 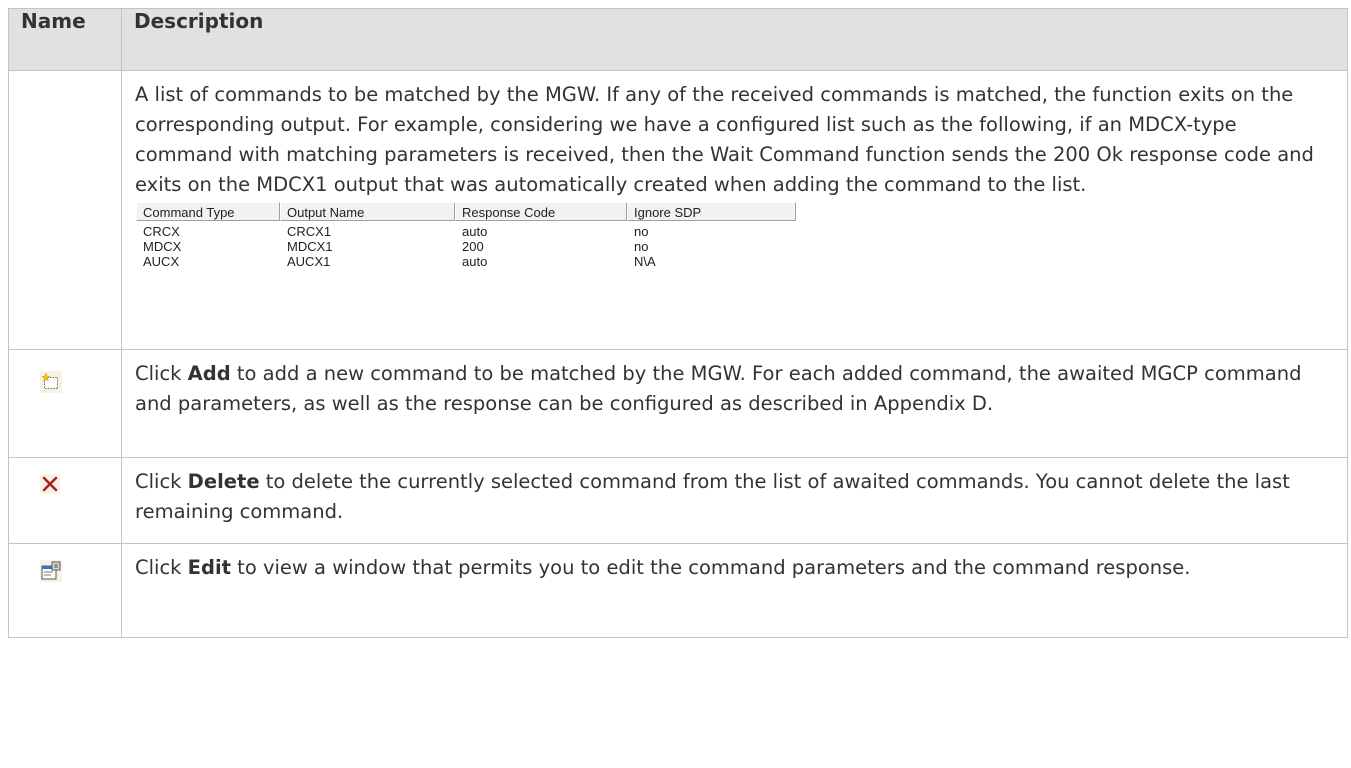 I want to click on name-cell-empty, so click(x=65, y=210).